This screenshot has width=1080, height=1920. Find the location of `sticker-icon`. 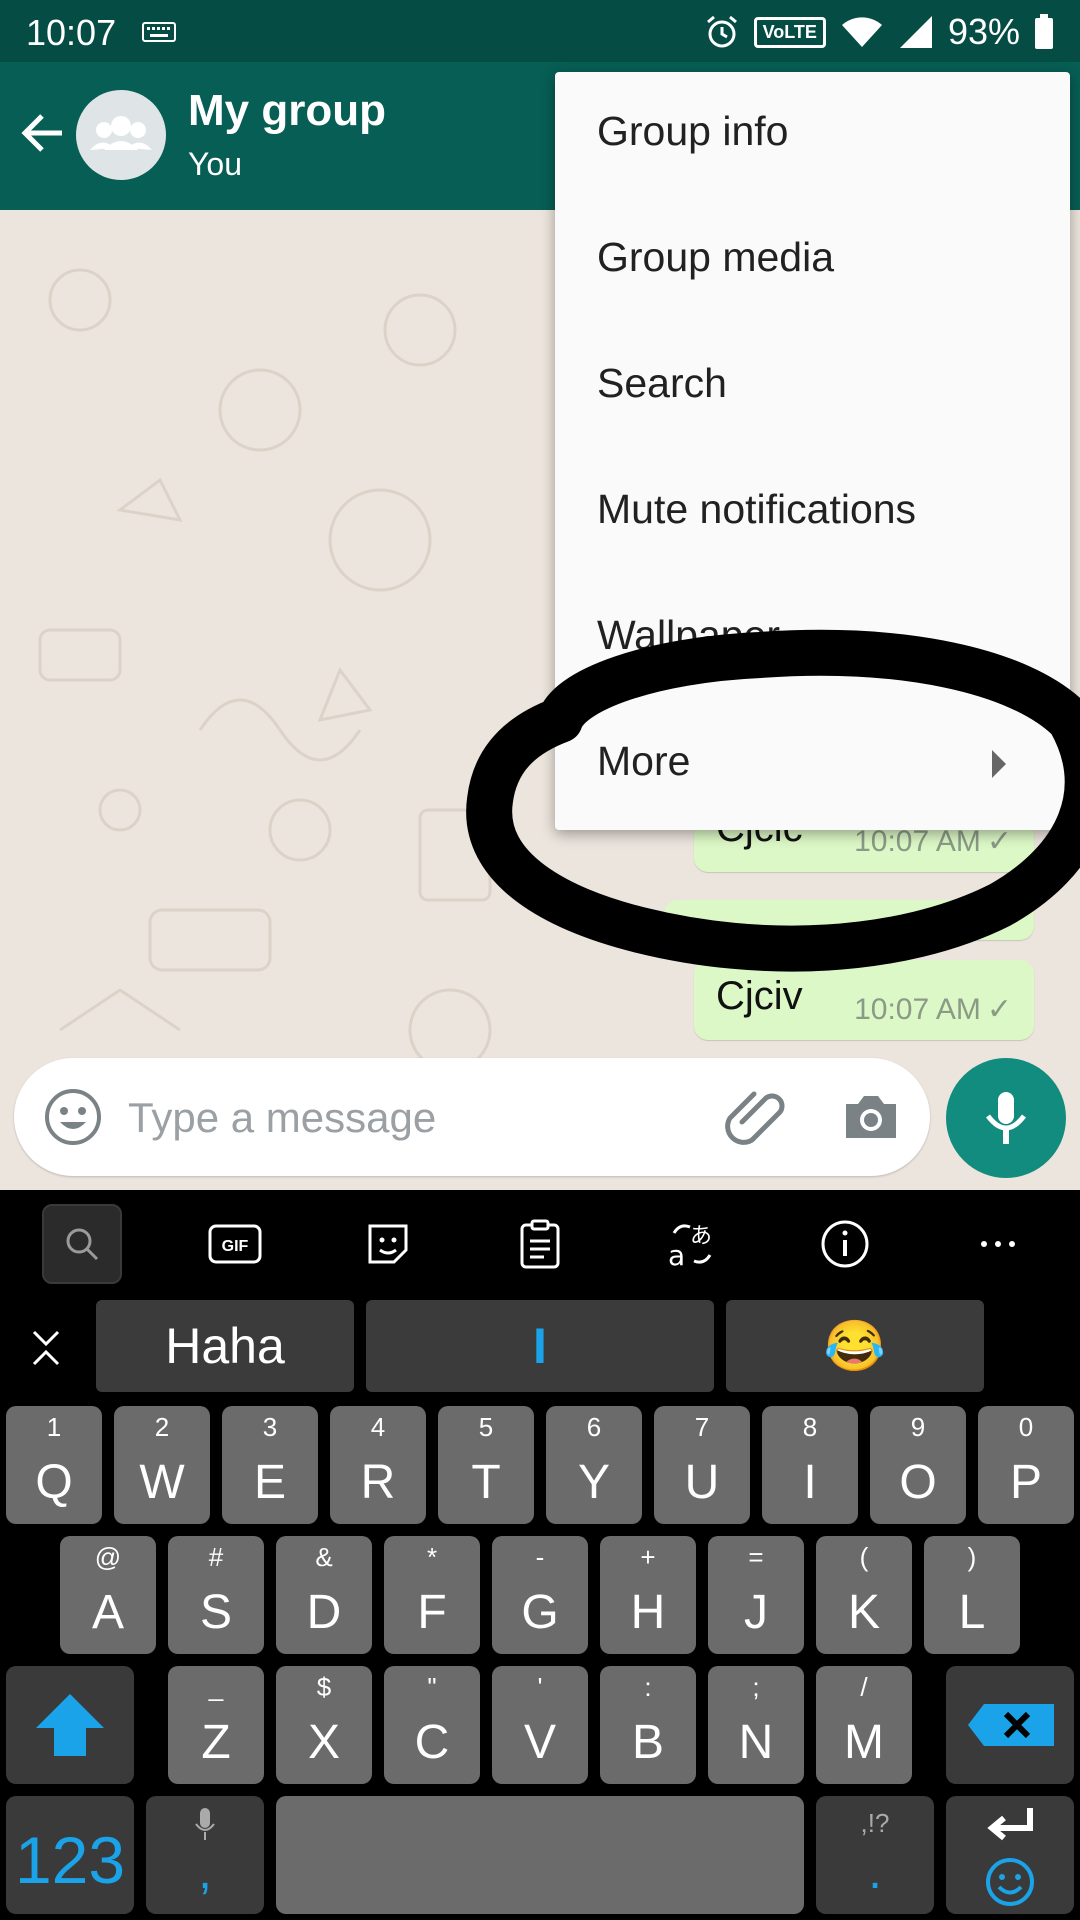

sticker-icon is located at coordinates (388, 1244).